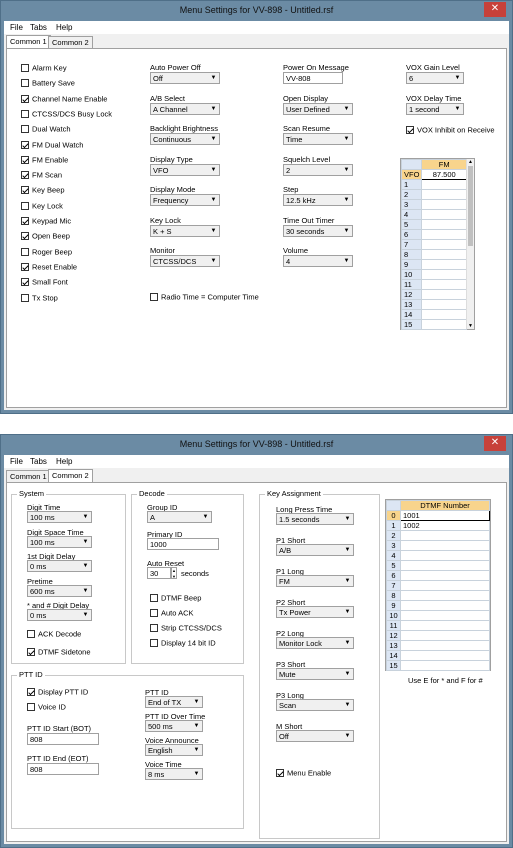  Describe the element at coordinates (313, 78) in the screenshot. I see `power-on-message-input: VV-808` at that location.